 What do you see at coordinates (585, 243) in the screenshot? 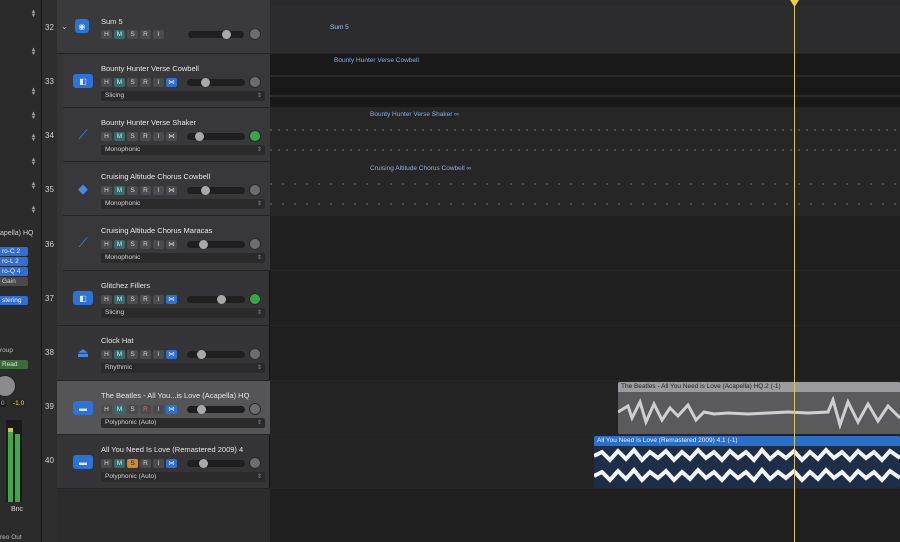
I see `lane-ca-maracas` at bounding box center [585, 243].